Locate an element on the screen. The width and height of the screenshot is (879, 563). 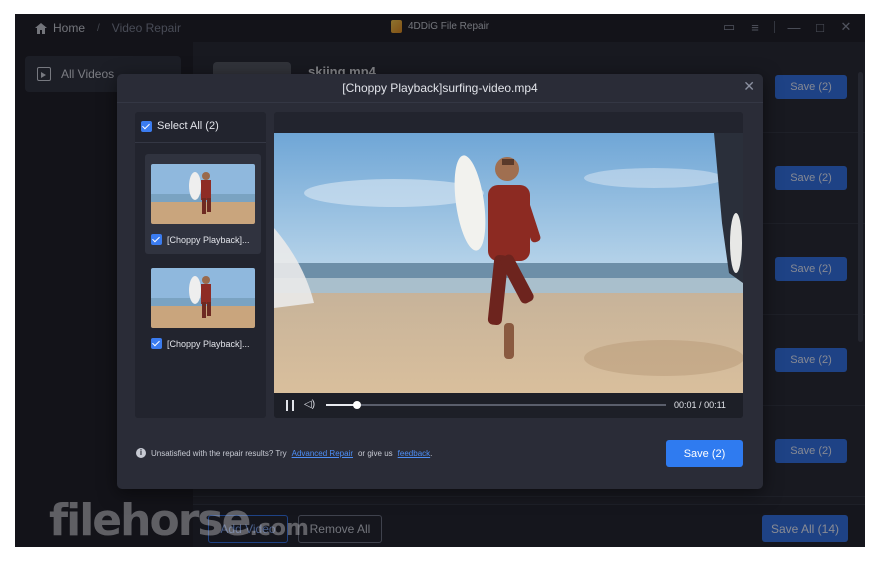
info-icon: i is located at coordinates (141, 453).